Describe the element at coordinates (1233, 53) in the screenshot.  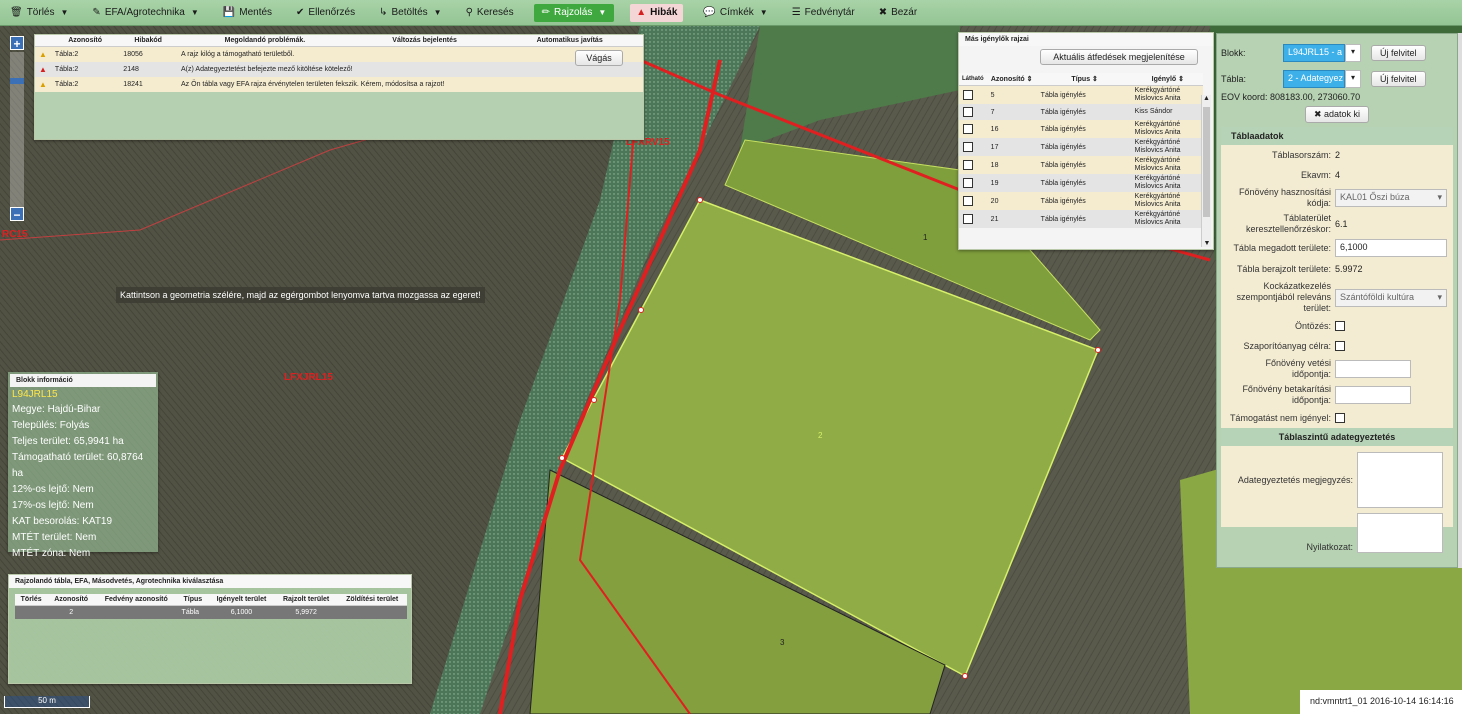
I see `blokk-label: Blokk:` at that location.